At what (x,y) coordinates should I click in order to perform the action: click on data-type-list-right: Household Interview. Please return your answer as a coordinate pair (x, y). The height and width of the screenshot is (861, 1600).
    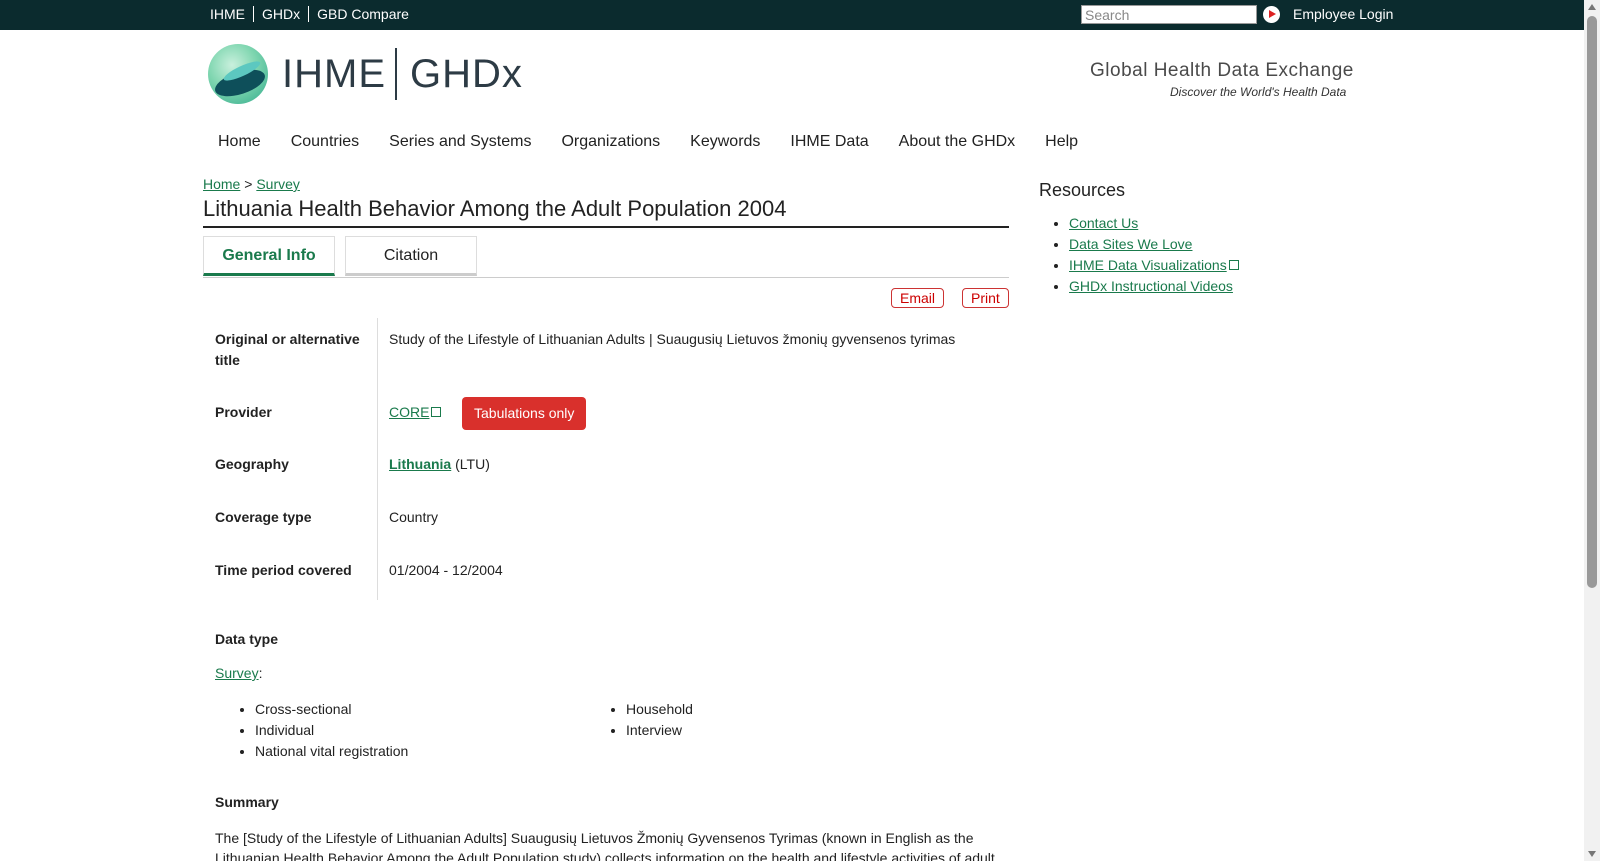
    Looking at the image, I should click on (659, 720).